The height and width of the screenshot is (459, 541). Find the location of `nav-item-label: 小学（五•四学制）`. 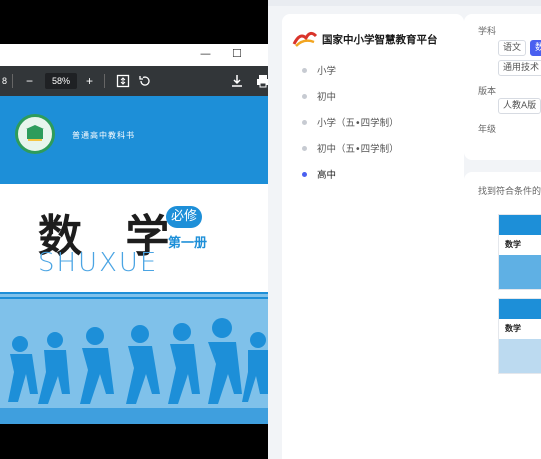

nav-item-label: 小学（五•四学制） is located at coordinates (358, 123).